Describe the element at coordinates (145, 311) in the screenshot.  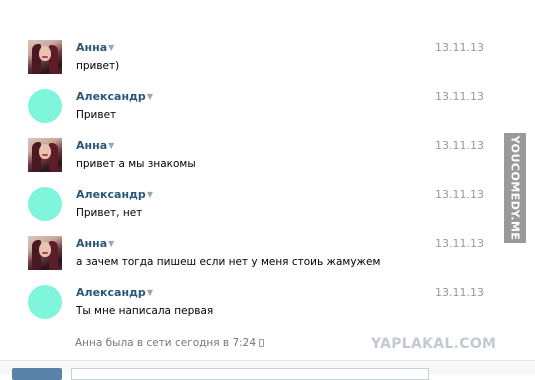
I see `message-text: Ты мне написала первая` at that location.